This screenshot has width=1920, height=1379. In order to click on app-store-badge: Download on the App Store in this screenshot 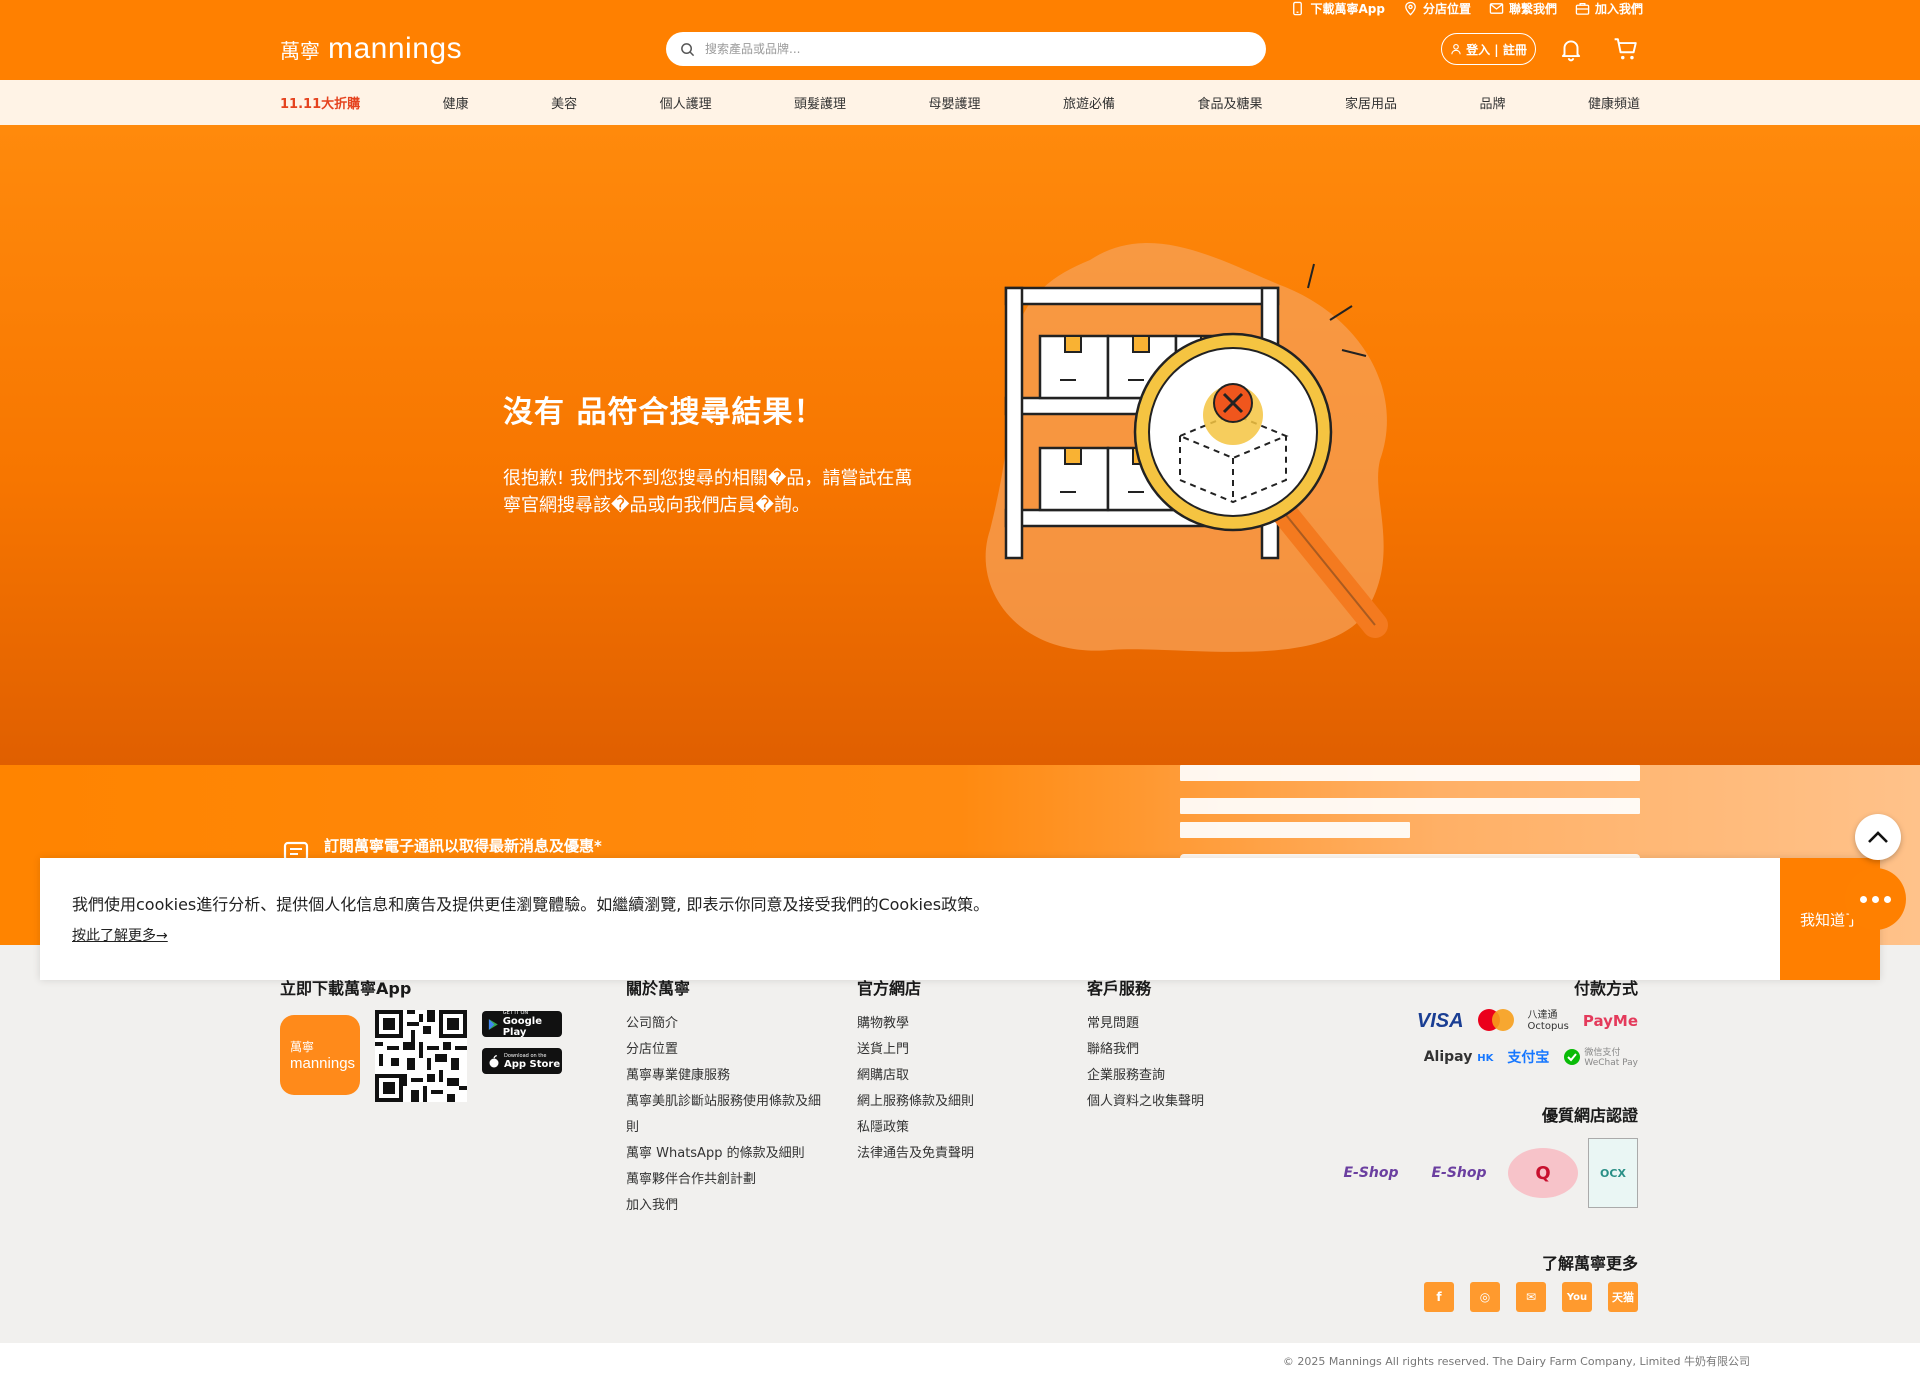, I will do `click(522, 1061)`.